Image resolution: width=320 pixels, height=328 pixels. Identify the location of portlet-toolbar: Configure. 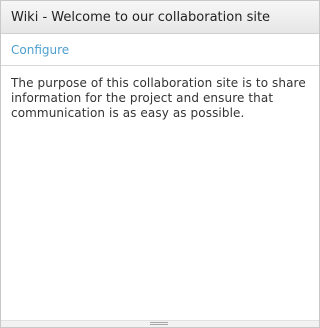
(160, 50).